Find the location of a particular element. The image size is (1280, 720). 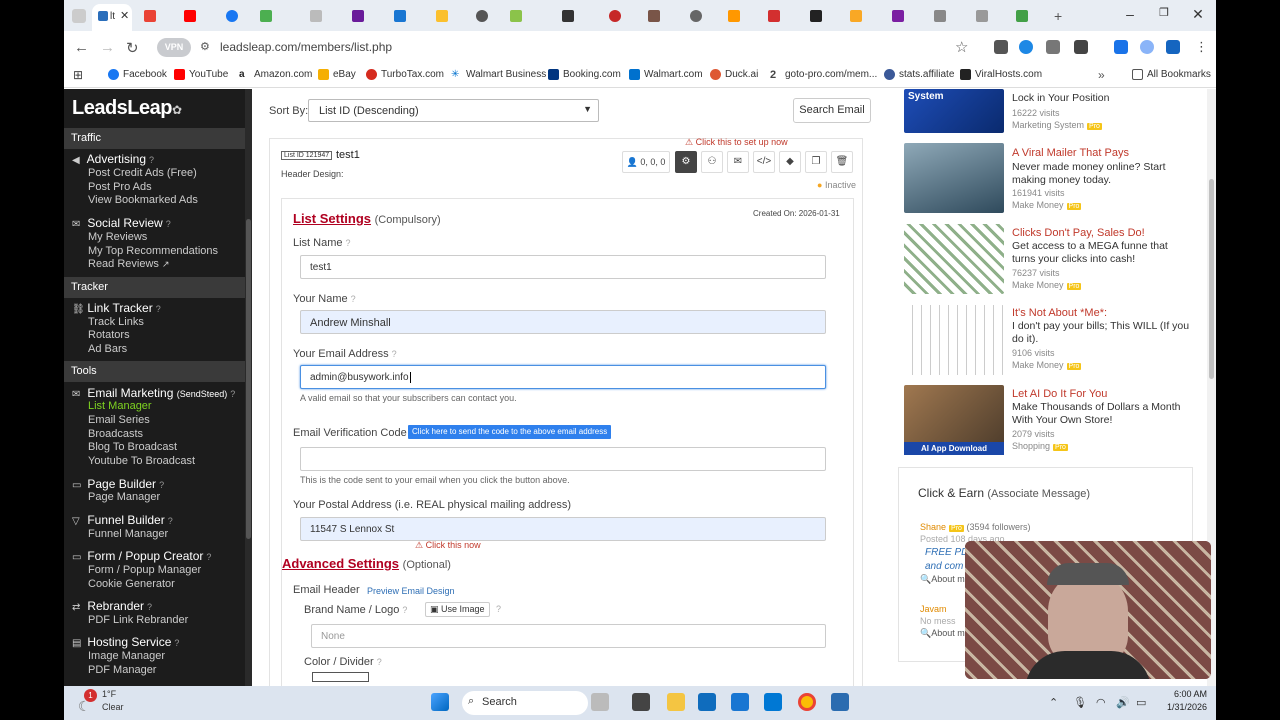

delete-button: 🗑 is located at coordinates (842, 162).